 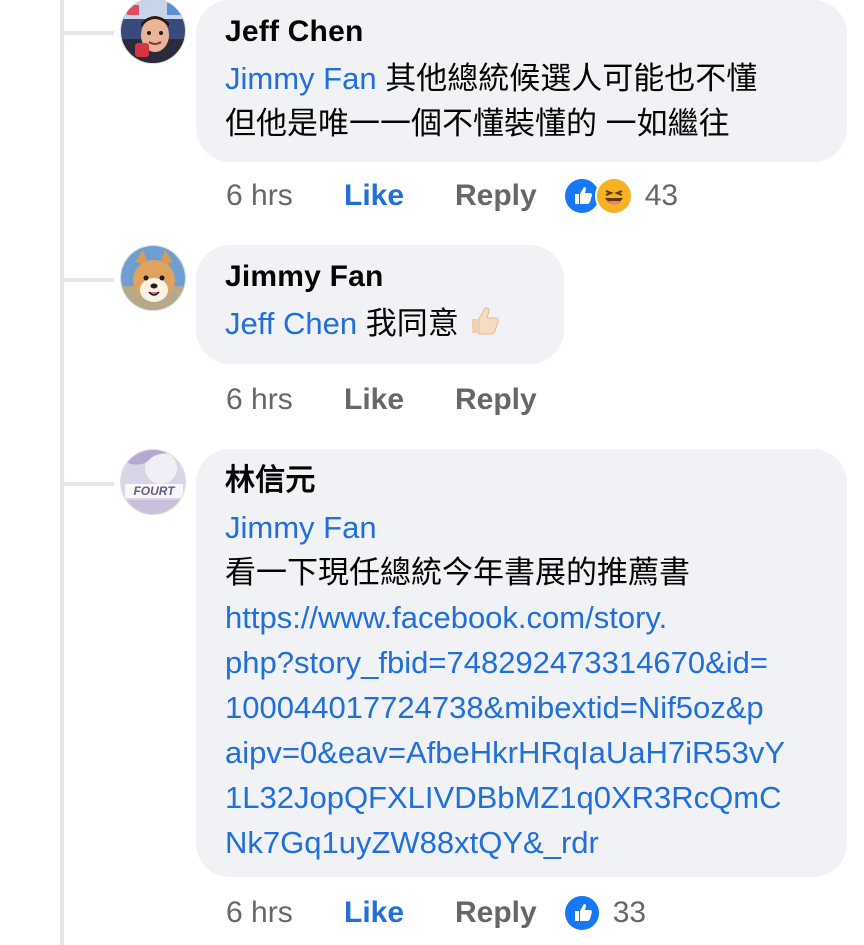 What do you see at coordinates (485, 326) in the screenshot?
I see `thumbs-up-icon` at bounding box center [485, 326].